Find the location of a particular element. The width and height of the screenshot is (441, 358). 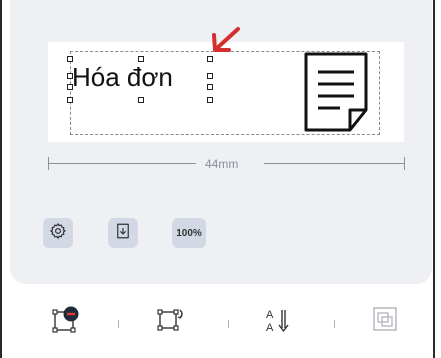

zoom-level: 100% is located at coordinates (189, 233).